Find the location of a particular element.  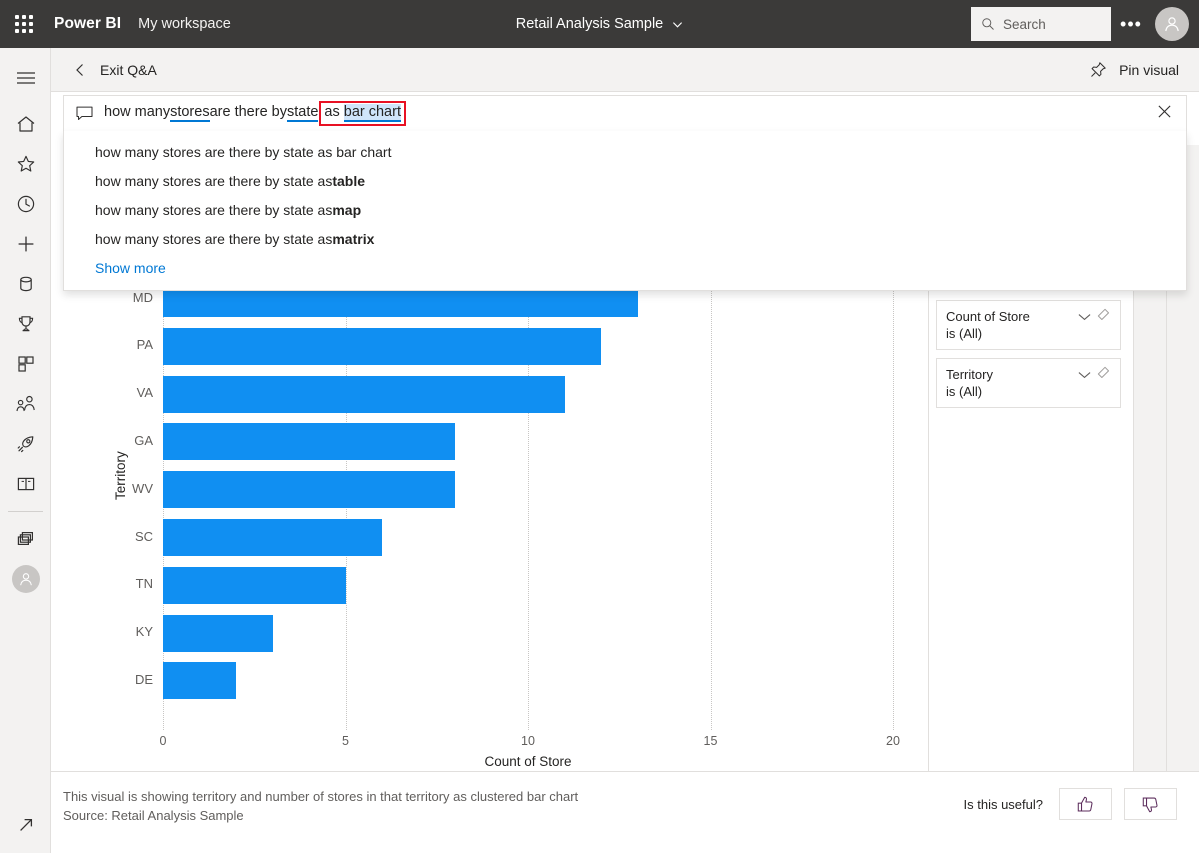

chart-y-axis-tick-label: SC is located at coordinates (143, 536).